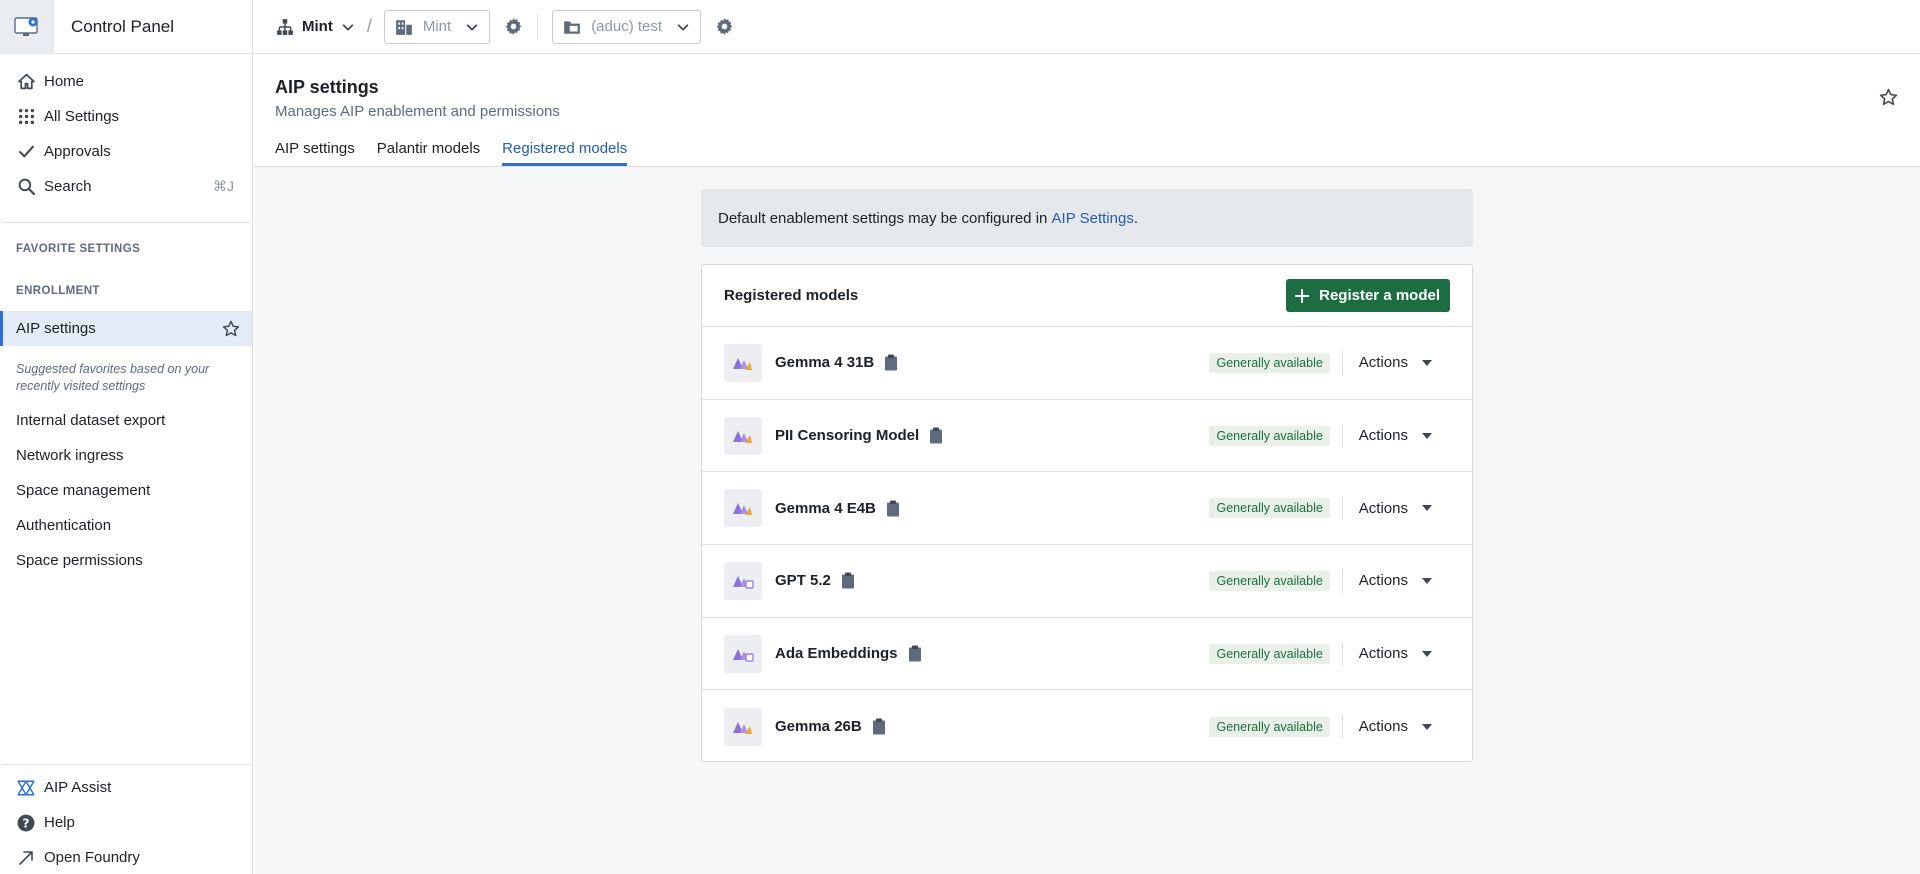 Image resolution: width=1920 pixels, height=874 pixels. I want to click on nav-item-label: Home, so click(64, 81).